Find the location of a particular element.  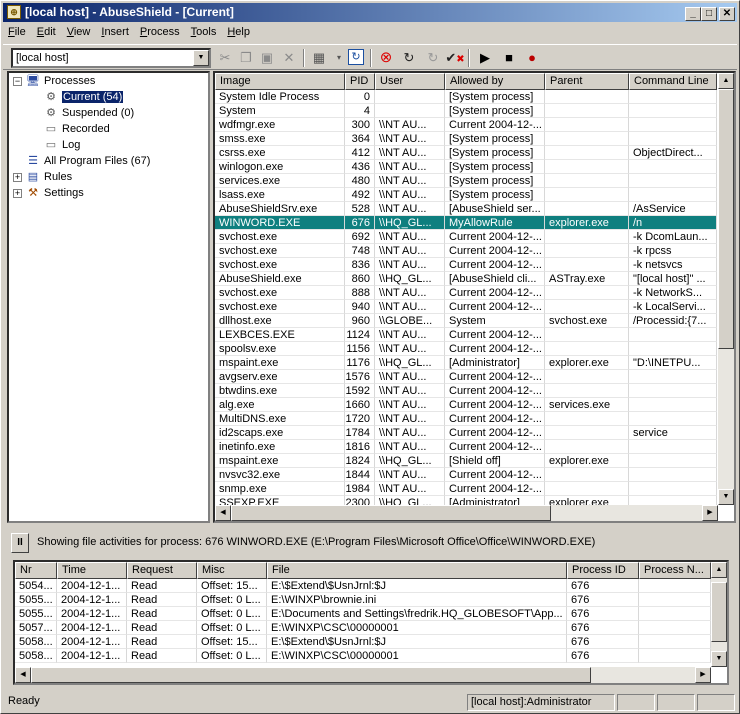

column-header: Process ID is located at coordinates (603, 570).